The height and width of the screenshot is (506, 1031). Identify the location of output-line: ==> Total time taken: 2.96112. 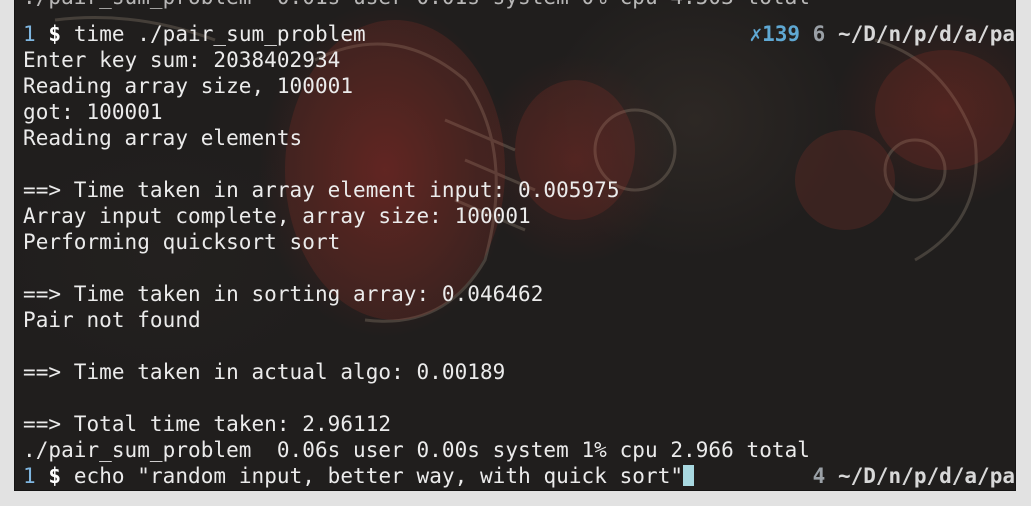
(207, 424).